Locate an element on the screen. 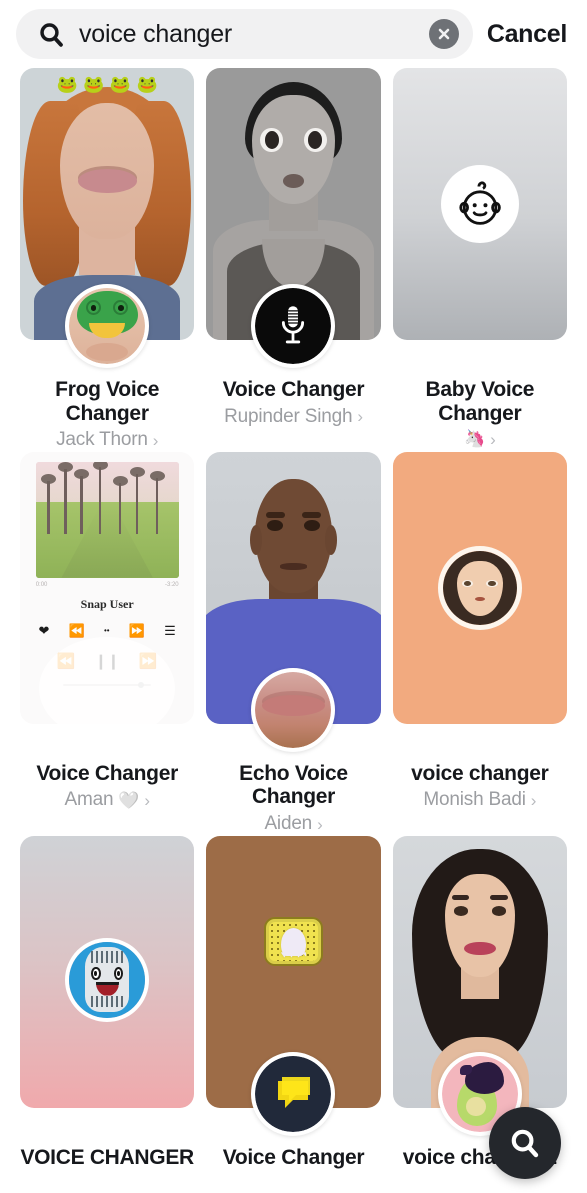 The height and width of the screenshot is (1193, 587). gray-gradient-preview is located at coordinates (479, 204).